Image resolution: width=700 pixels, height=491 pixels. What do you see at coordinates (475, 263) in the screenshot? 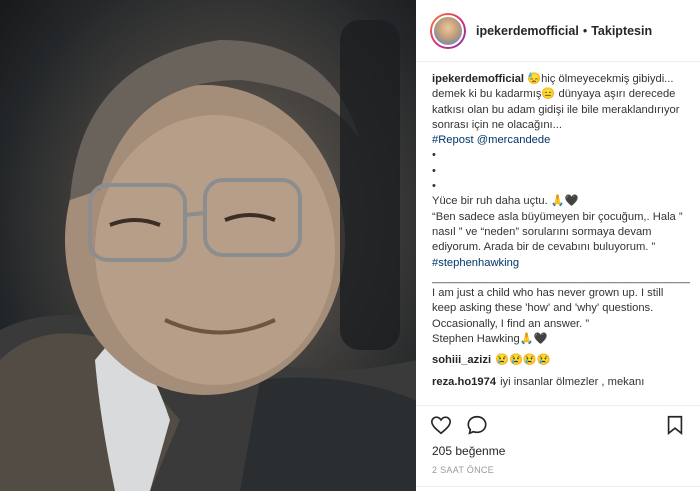
I see `hashtag-link: #stephenhawking` at bounding box center [475, 263].